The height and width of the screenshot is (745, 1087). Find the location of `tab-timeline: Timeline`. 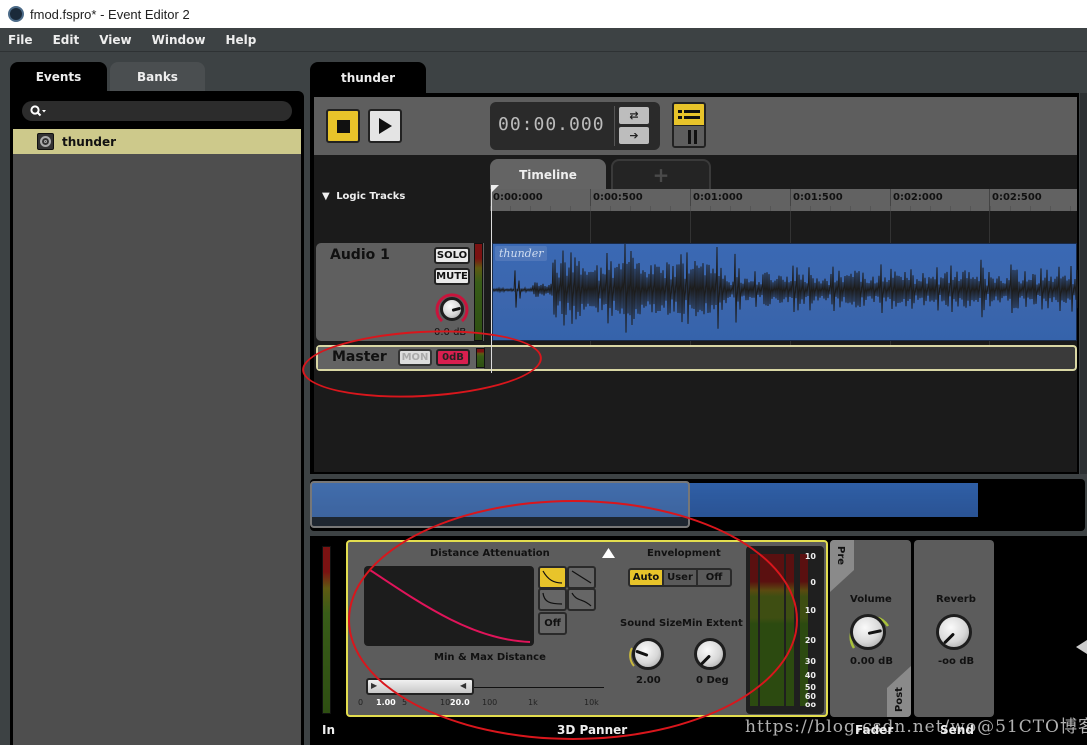

tab-timeline: Timeline is located at coordinates (548, 175).